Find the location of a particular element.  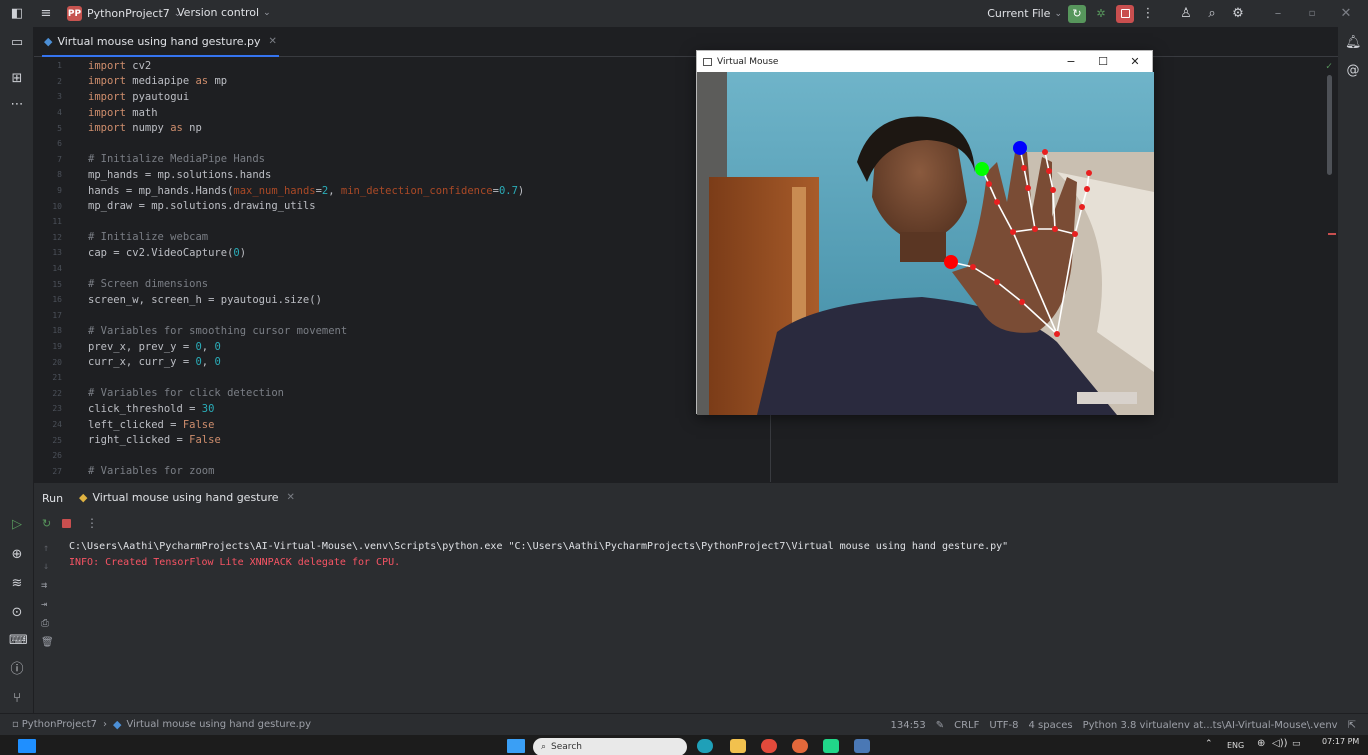

line-number: 14 is located at coordinates (48, 268).